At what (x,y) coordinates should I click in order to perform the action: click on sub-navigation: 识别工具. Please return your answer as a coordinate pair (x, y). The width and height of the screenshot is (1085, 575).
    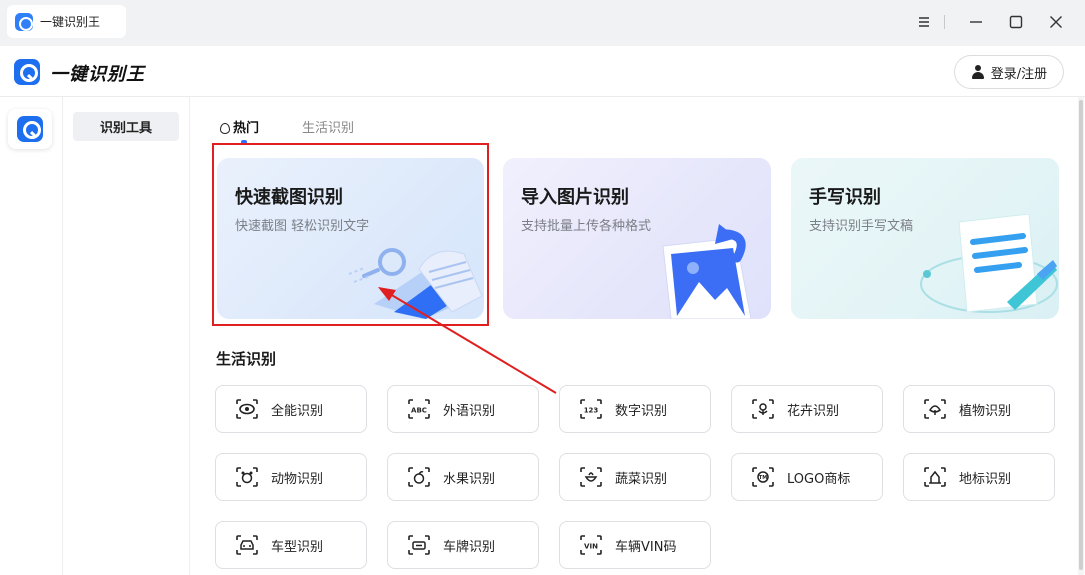
    Looking at the image, I should click on (126, 336).